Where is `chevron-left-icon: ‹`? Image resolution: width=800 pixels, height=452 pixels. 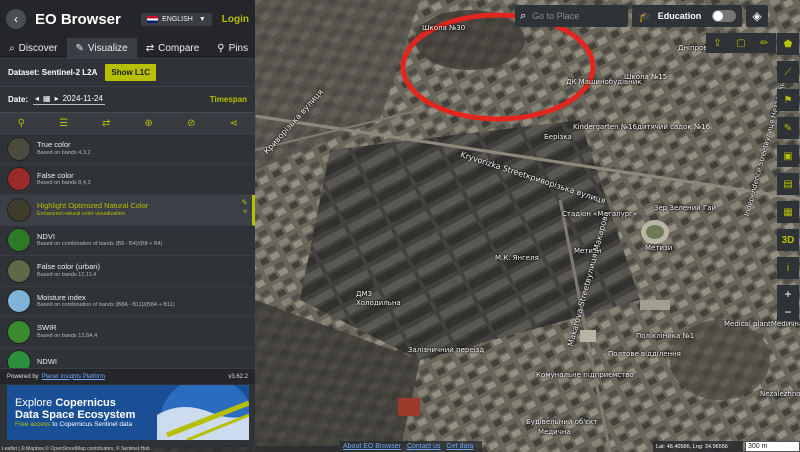 chevron-left-icon: ‹ is located at coordinates (16, 19).